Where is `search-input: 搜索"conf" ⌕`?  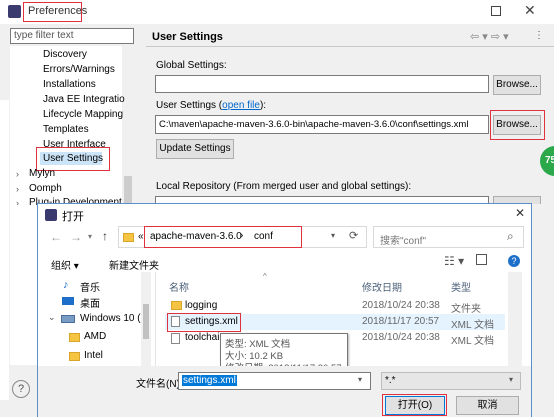 search-input: 搜索"conf" ⌕ is located at coordinates (448, 237).